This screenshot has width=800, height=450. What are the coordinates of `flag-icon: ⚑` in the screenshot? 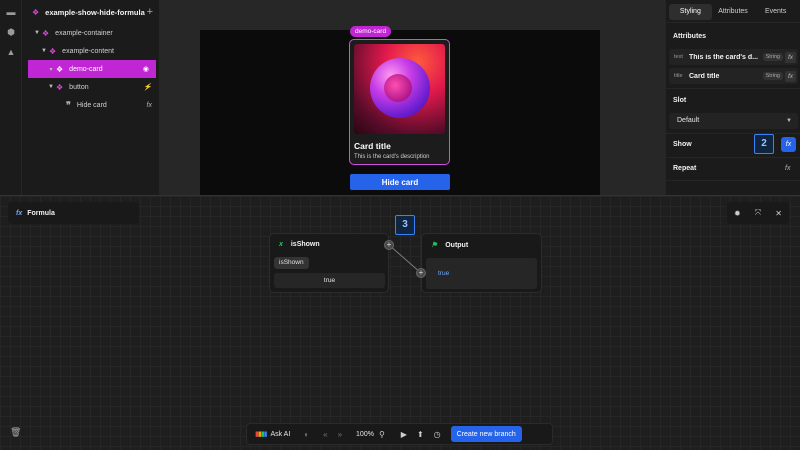 It's located at (434, 245).